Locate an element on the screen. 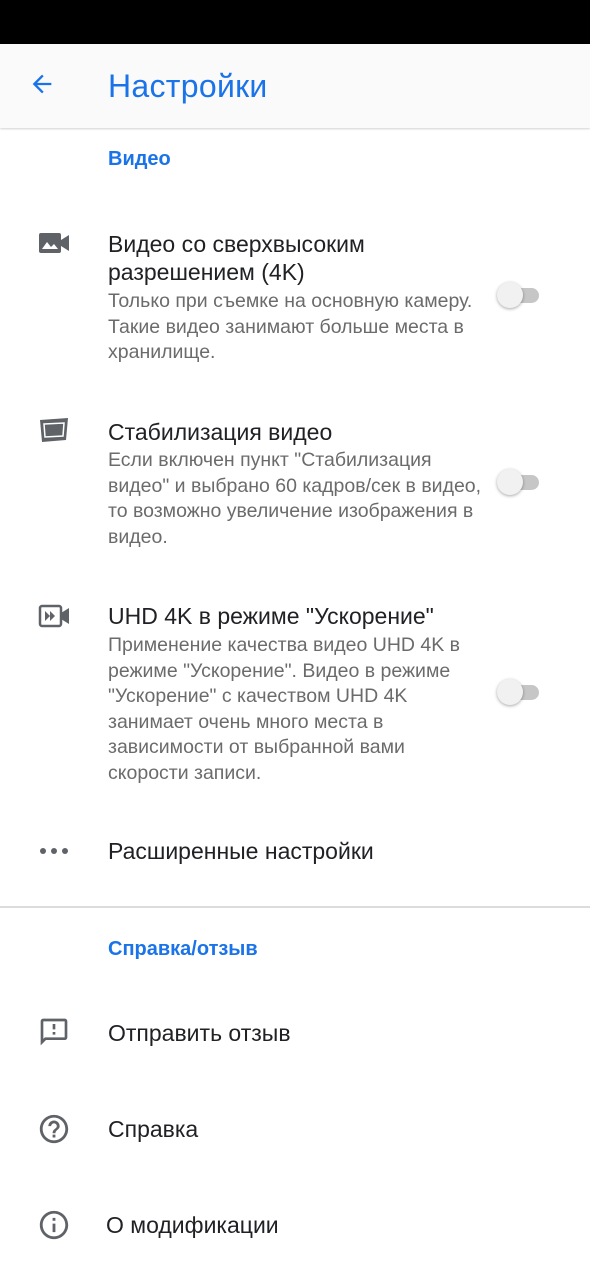 The height and width of the screenshot is (1280, 590). send-feedback-title: Отправить отзыв is located at coordinates (199, 1033).